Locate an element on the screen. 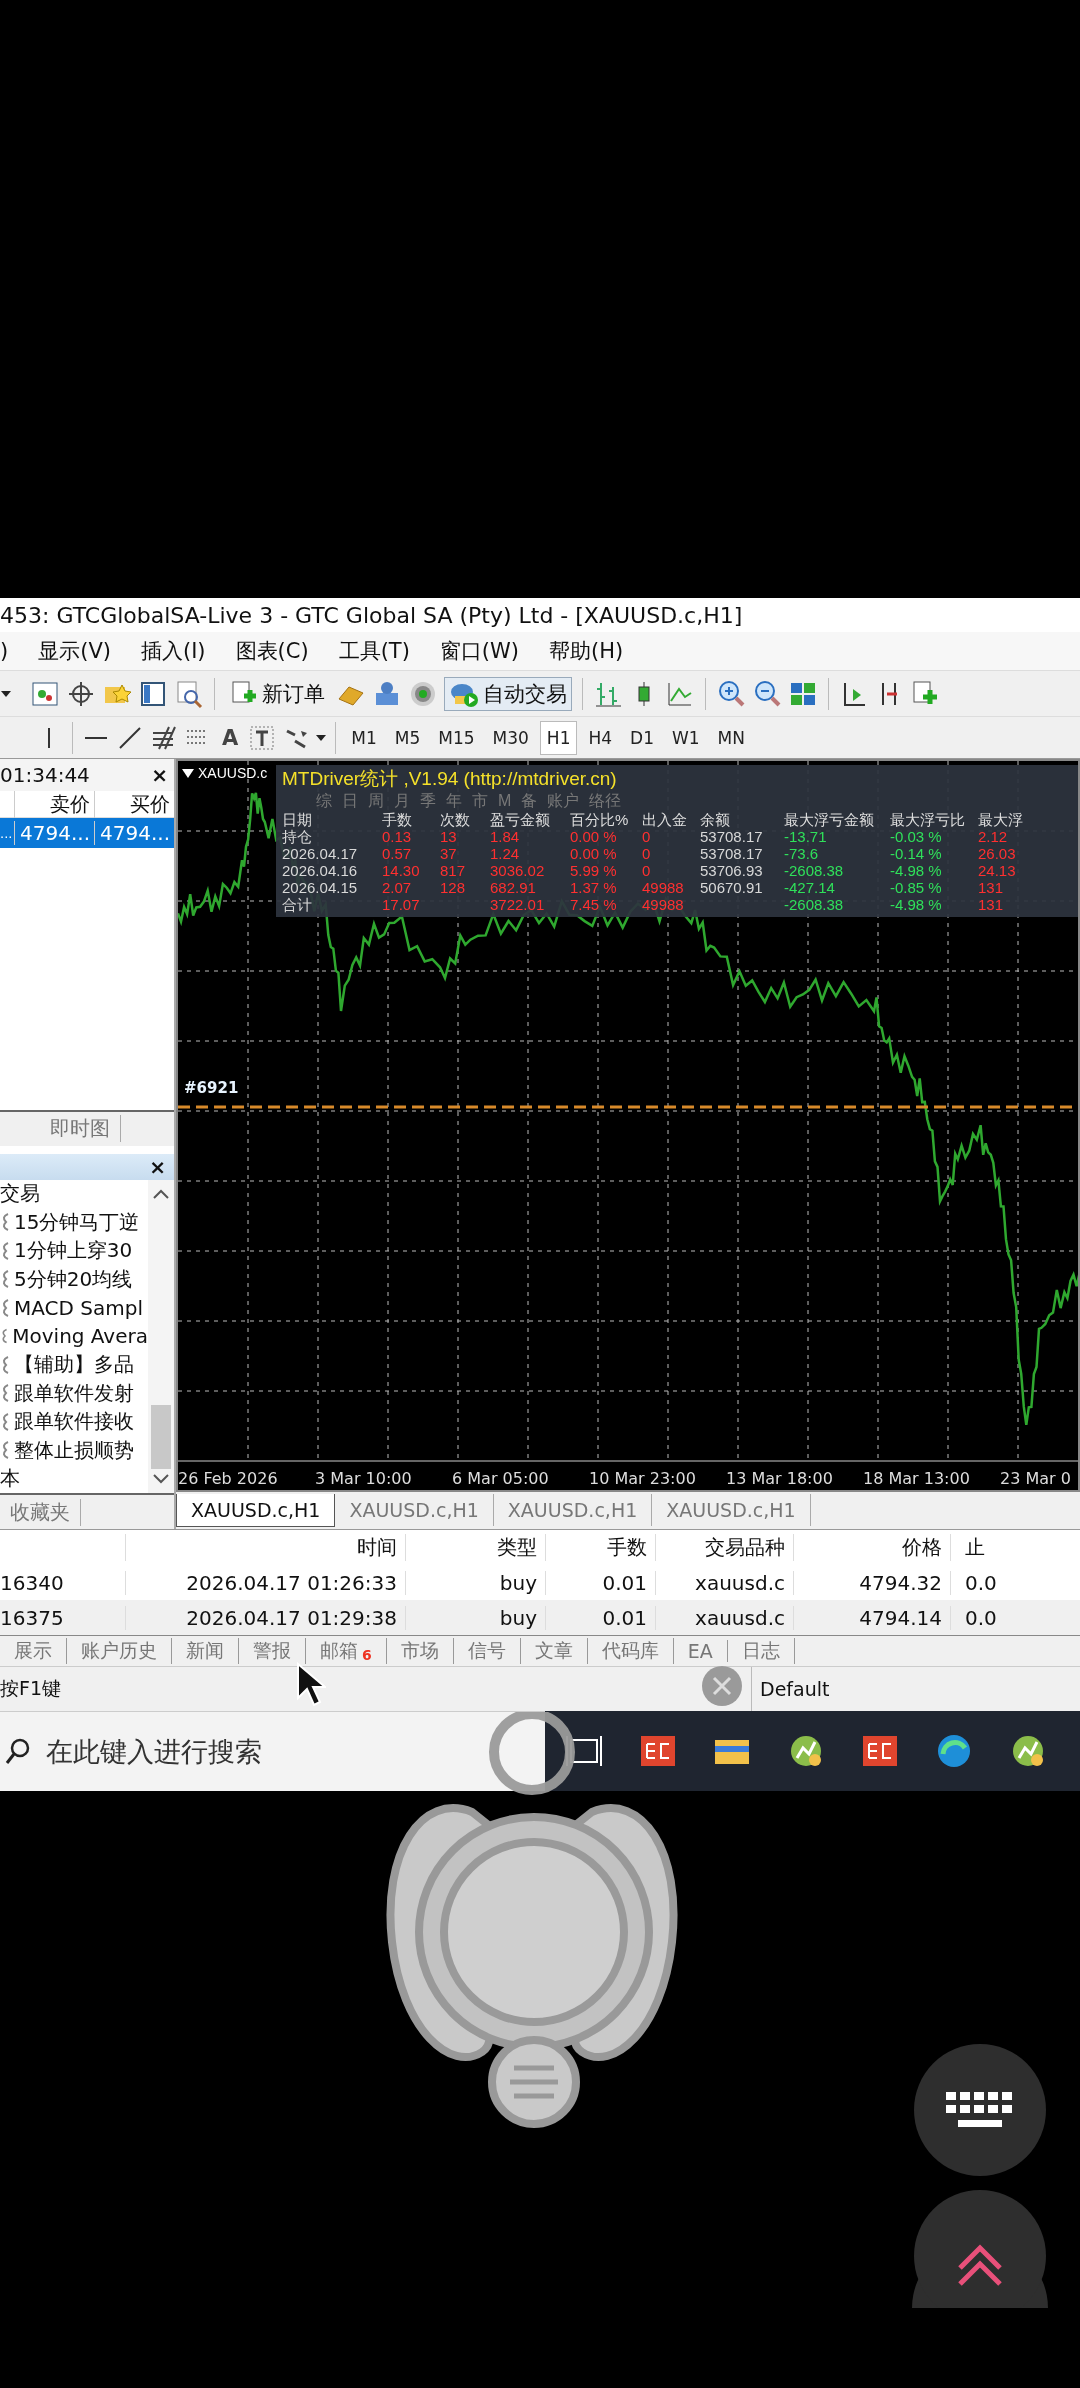 The height and width of the screenshot is (2388, 1080). menu-item: 图表(C) is located at coordinates (272, 651).